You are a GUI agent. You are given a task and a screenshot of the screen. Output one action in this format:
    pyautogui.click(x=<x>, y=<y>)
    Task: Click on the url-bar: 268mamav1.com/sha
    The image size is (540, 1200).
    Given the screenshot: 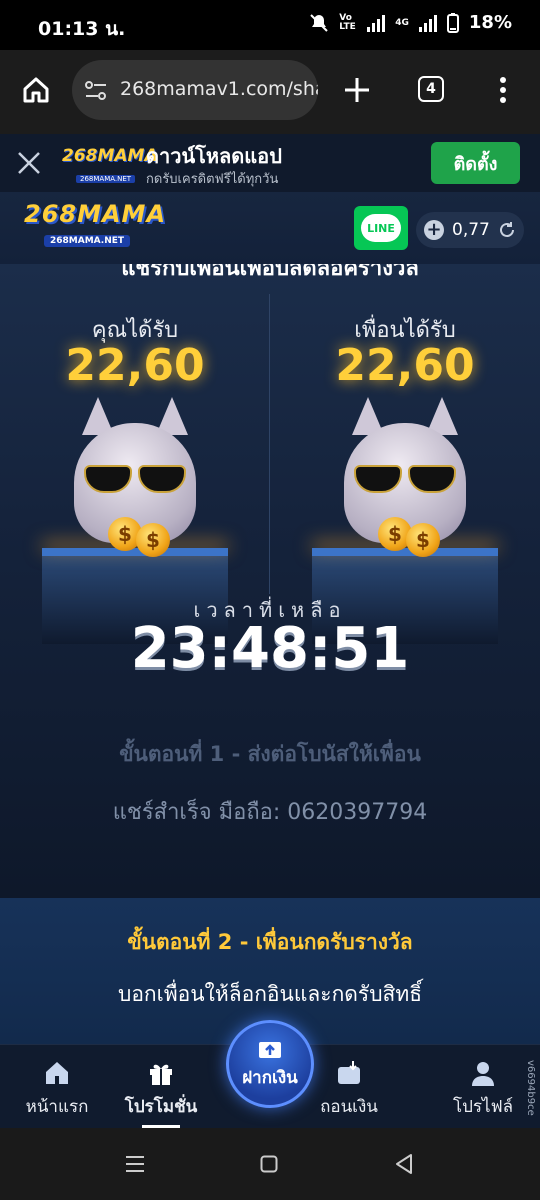 What is the action you would take?
    pyautogui.click(x=195, y=90)
    